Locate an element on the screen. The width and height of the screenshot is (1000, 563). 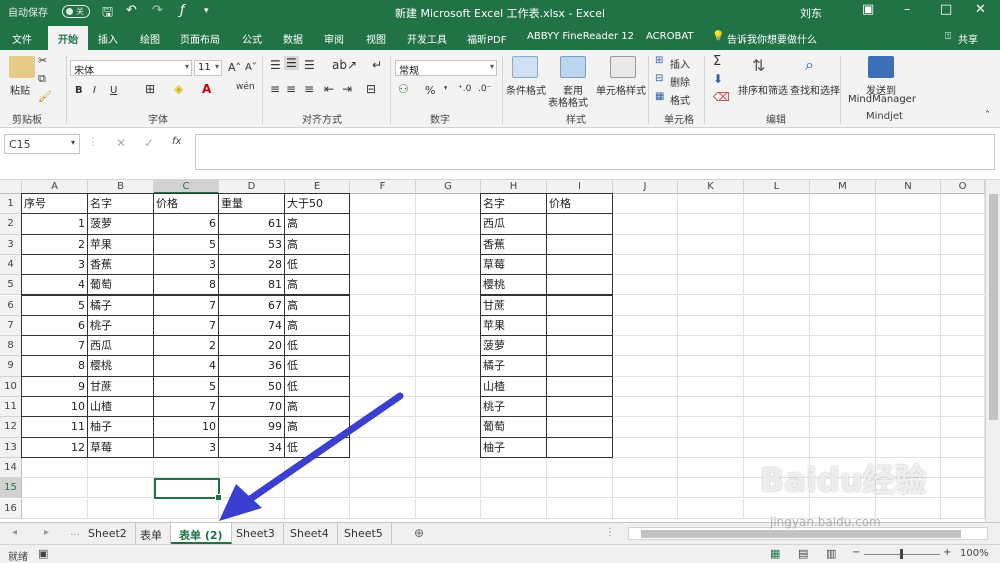
tab-page-layout: 页面布局 is located at coordinates (200, 38).